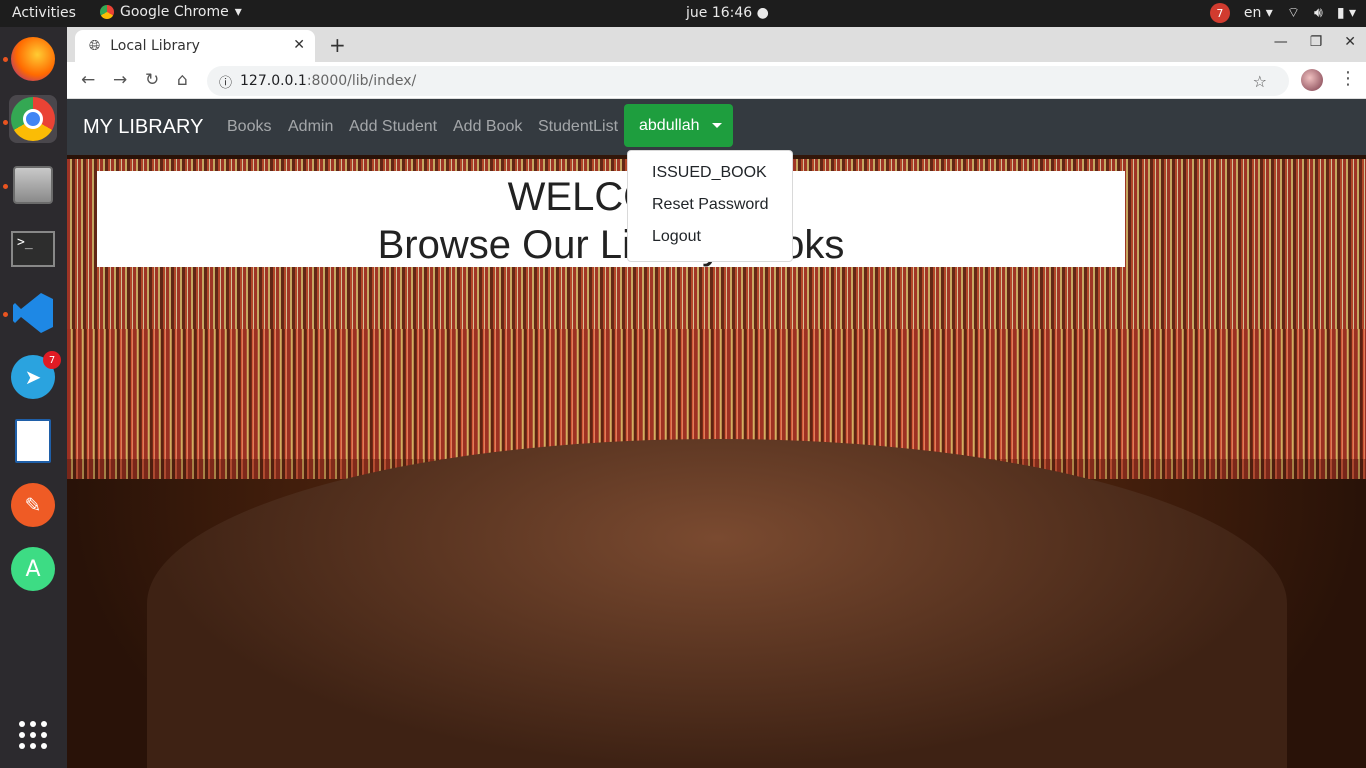 The image size is (1366, 768). I want to click on nav-link-books: Books, so click(249, 127).